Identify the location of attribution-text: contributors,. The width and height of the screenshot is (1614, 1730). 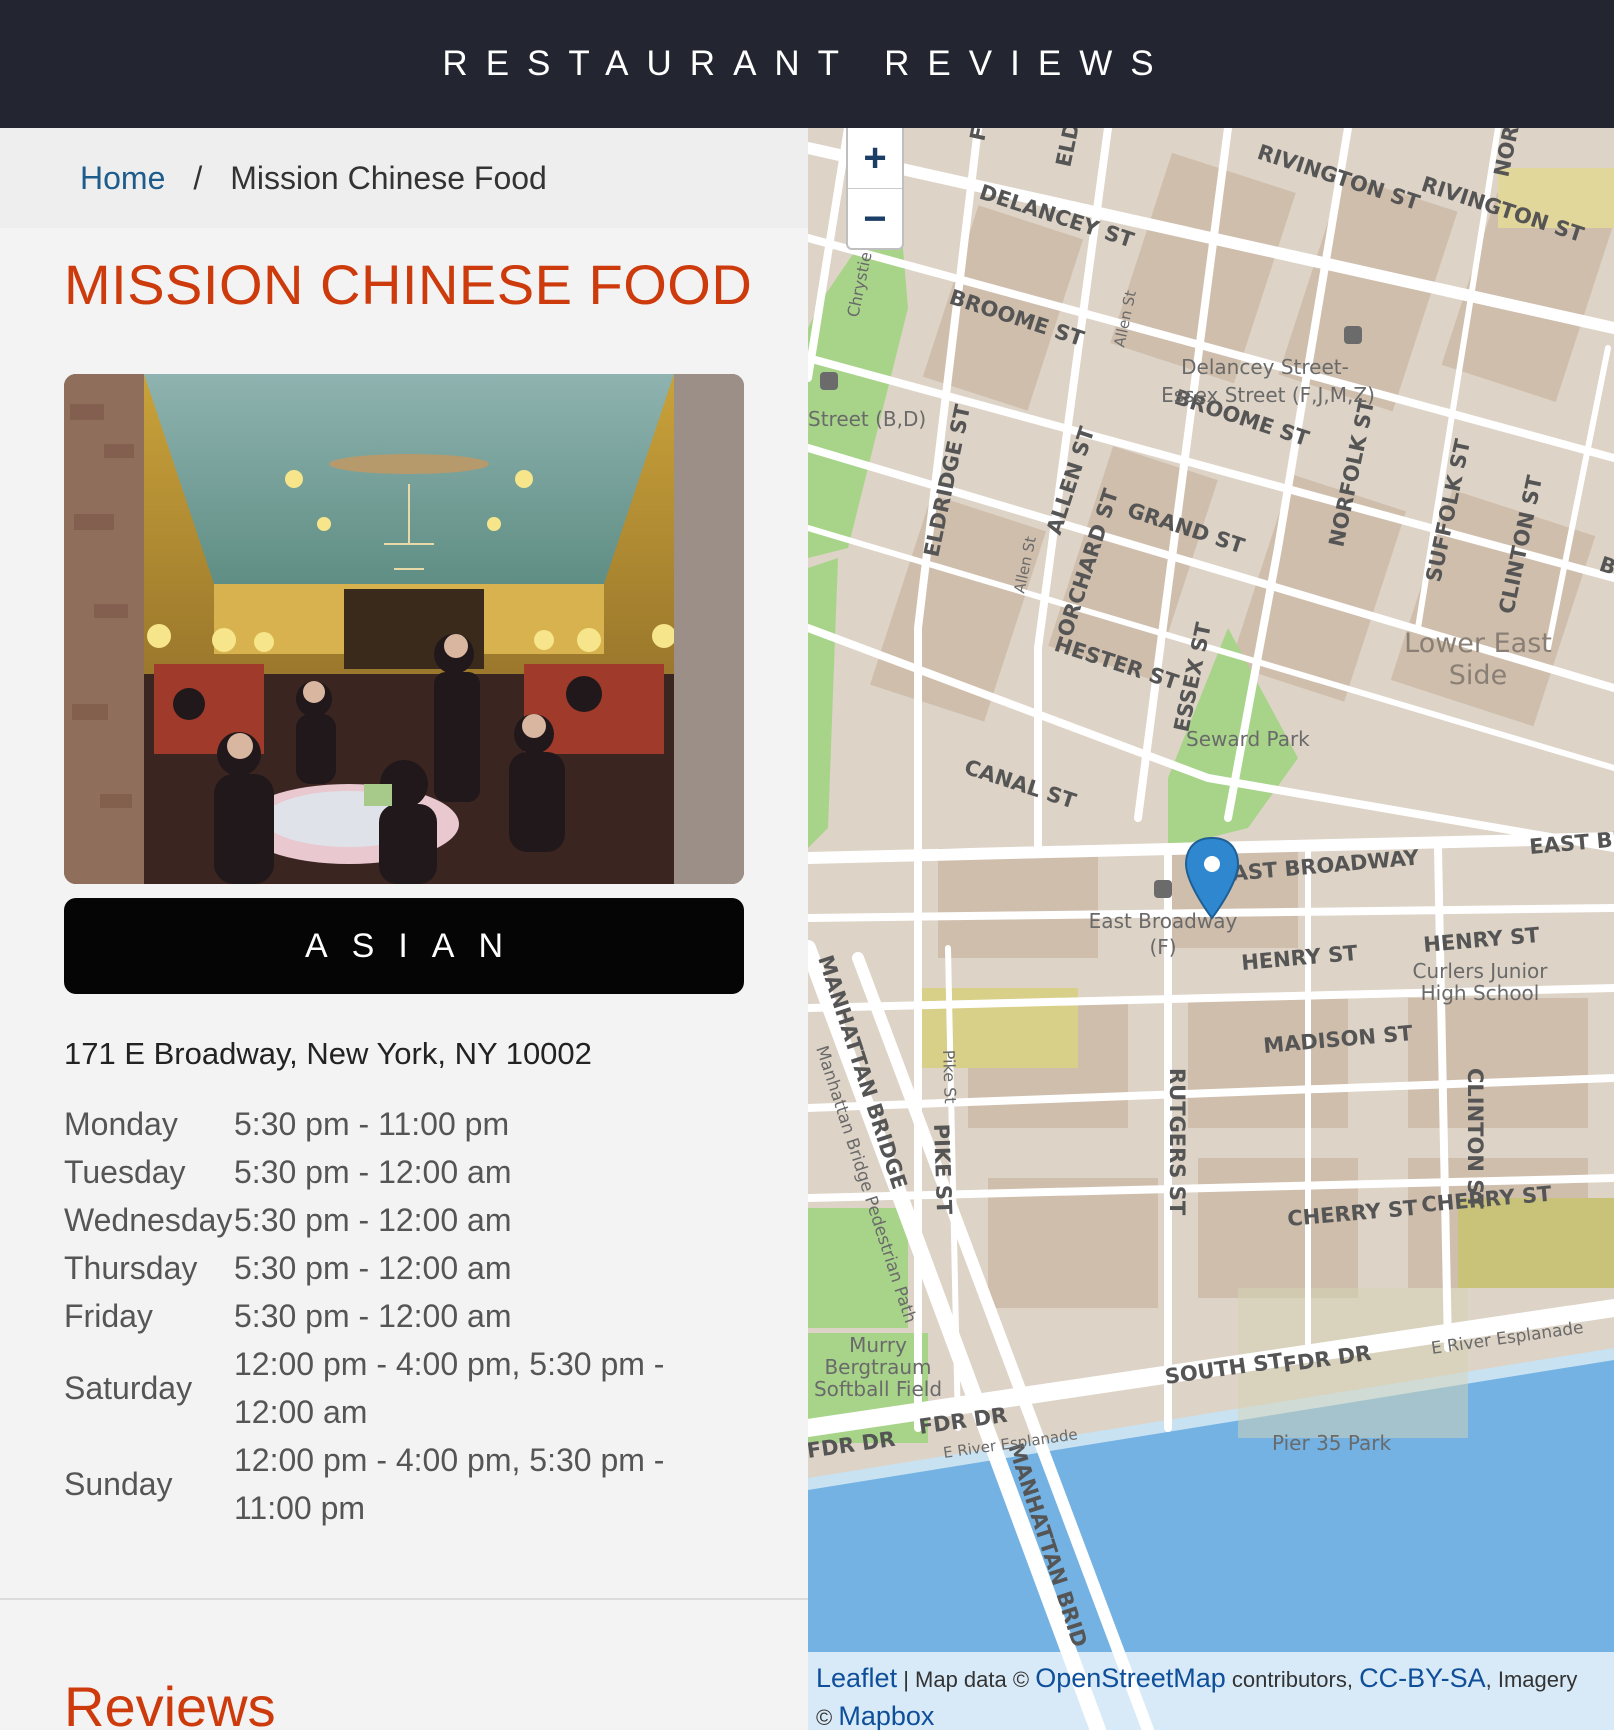
(1292, 1679).